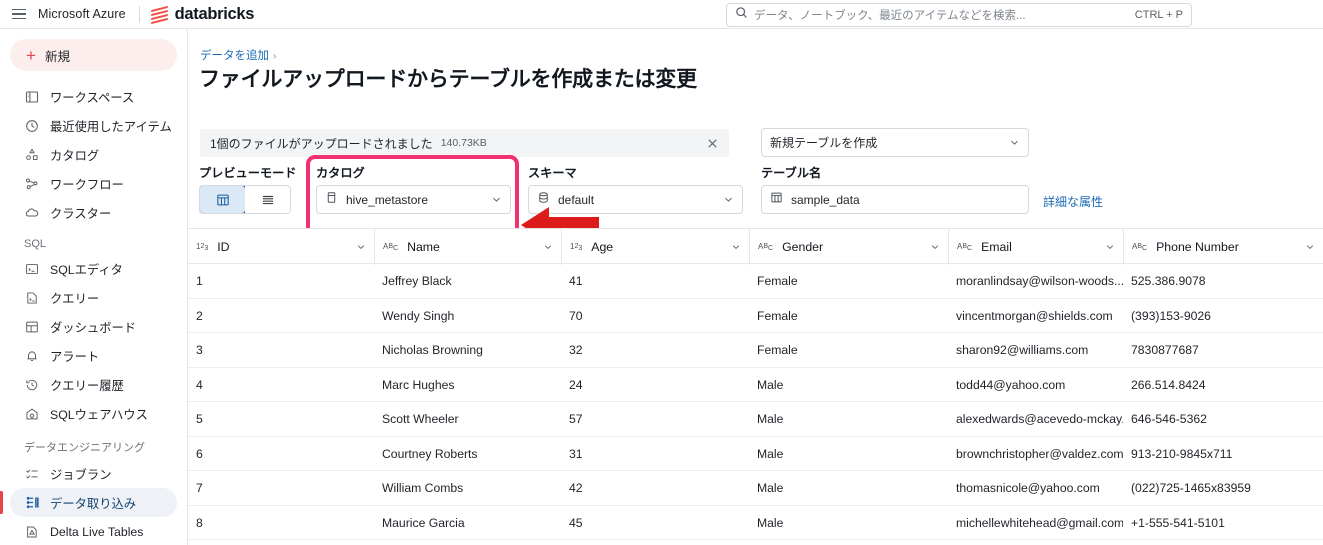 This screenshot has height=545, width=1323. What do you see at coordinates (655, 247) in the screenshot?
I see `table-column-header: 123 Age` at bounding box center [655, 247].